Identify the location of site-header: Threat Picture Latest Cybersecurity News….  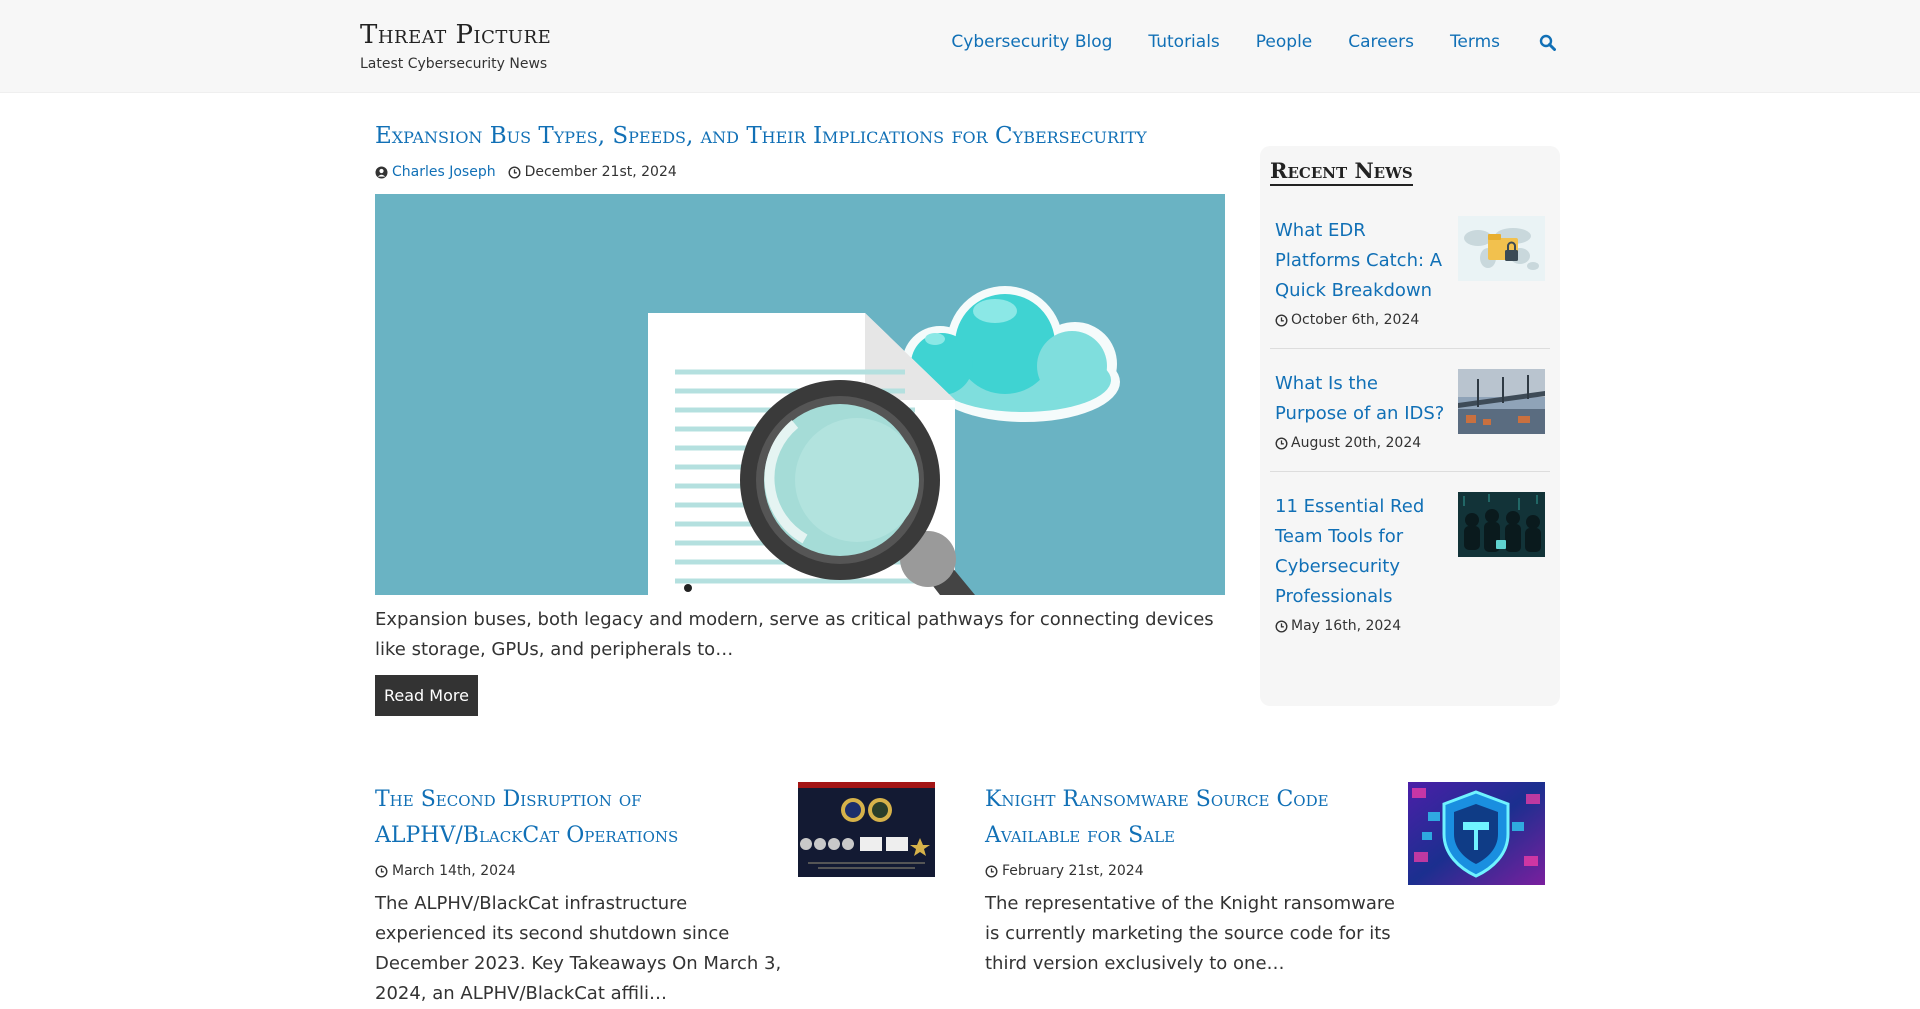
(960, 46).